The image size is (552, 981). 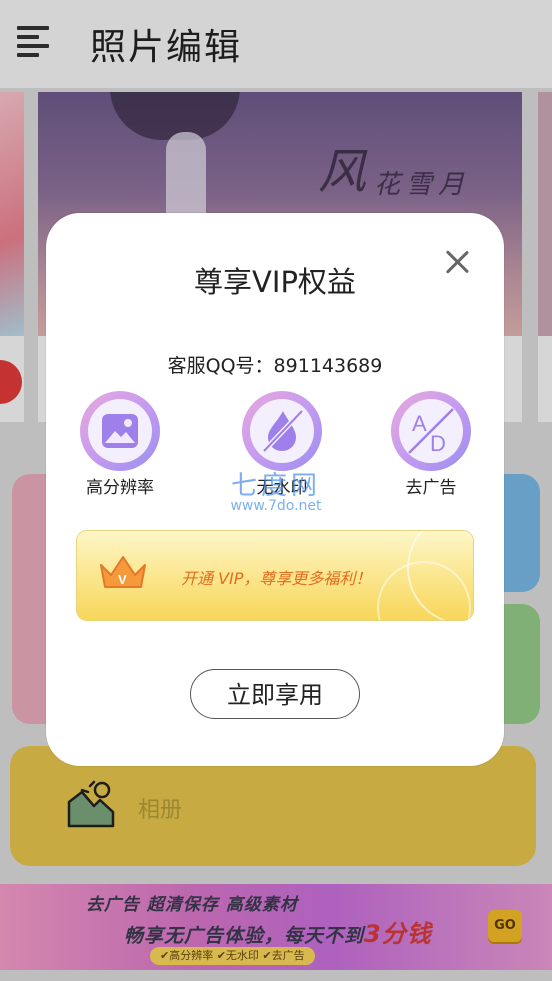 I want to click on crown-icon: V, so click(x=123, y=572).